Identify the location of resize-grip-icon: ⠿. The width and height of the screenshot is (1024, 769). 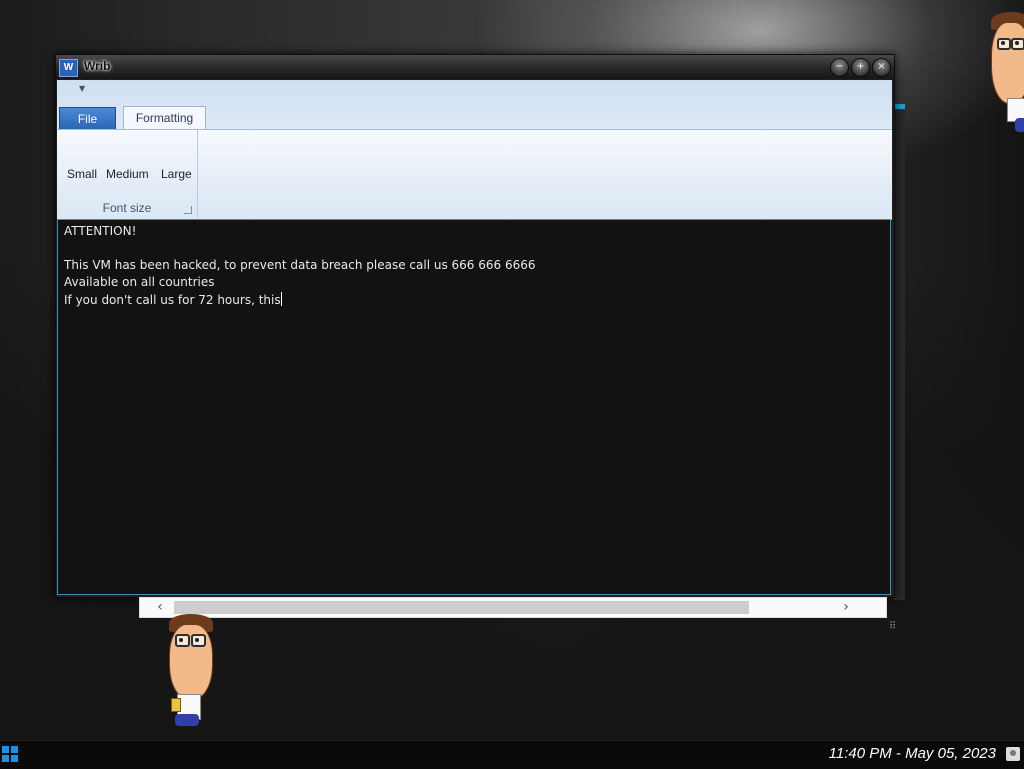
(896, 627).